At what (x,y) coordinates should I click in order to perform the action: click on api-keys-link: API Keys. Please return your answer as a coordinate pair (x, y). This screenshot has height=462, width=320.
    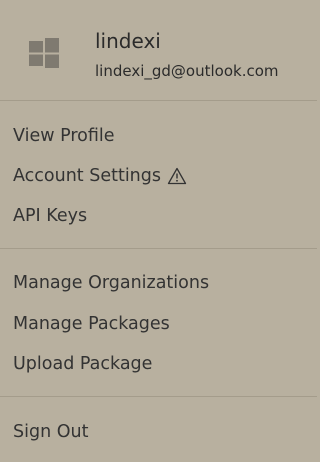
    Looking at the image, I should click on (50, 216).